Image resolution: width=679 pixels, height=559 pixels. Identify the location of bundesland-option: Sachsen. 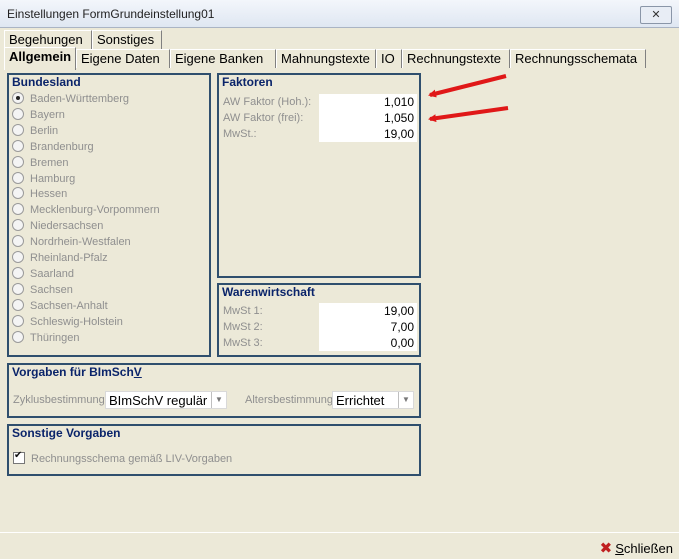
(42, 290).